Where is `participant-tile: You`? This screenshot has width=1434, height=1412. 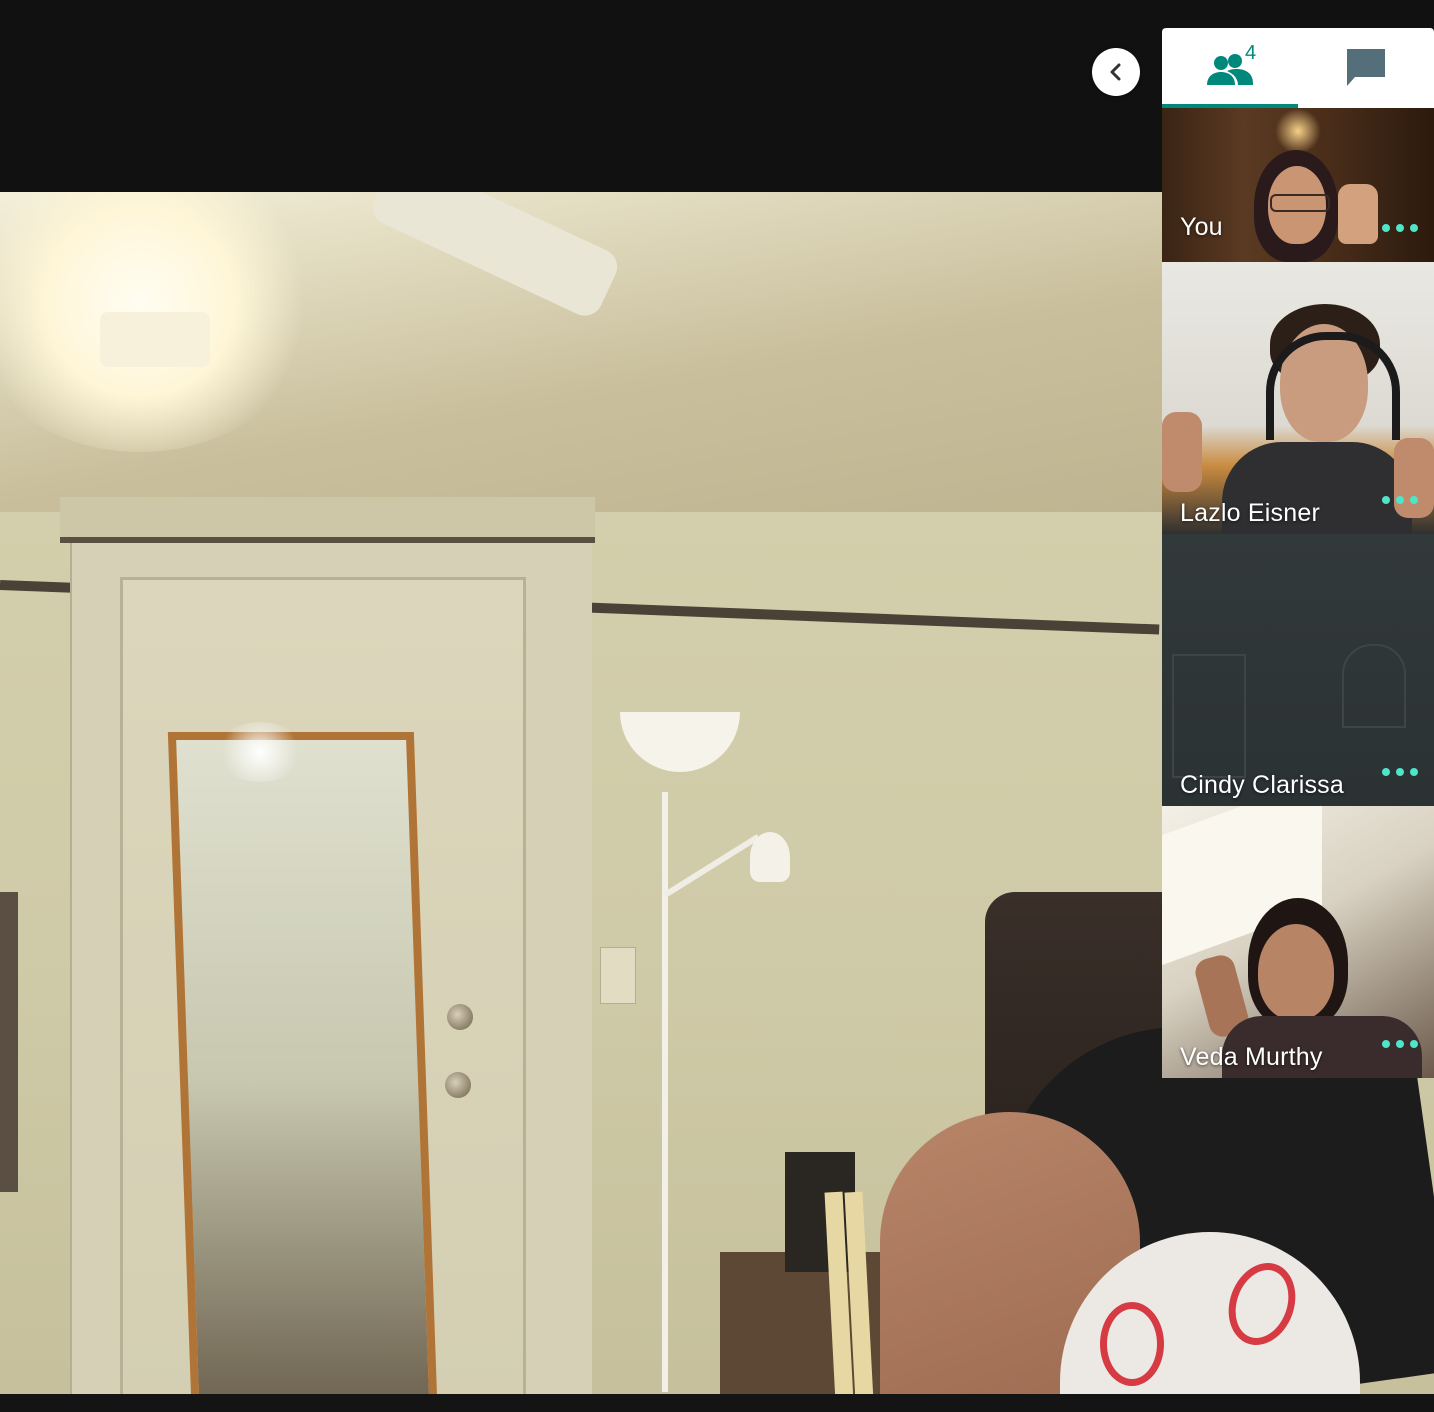
participant-tile: You is located at coordinates (1298, 185).